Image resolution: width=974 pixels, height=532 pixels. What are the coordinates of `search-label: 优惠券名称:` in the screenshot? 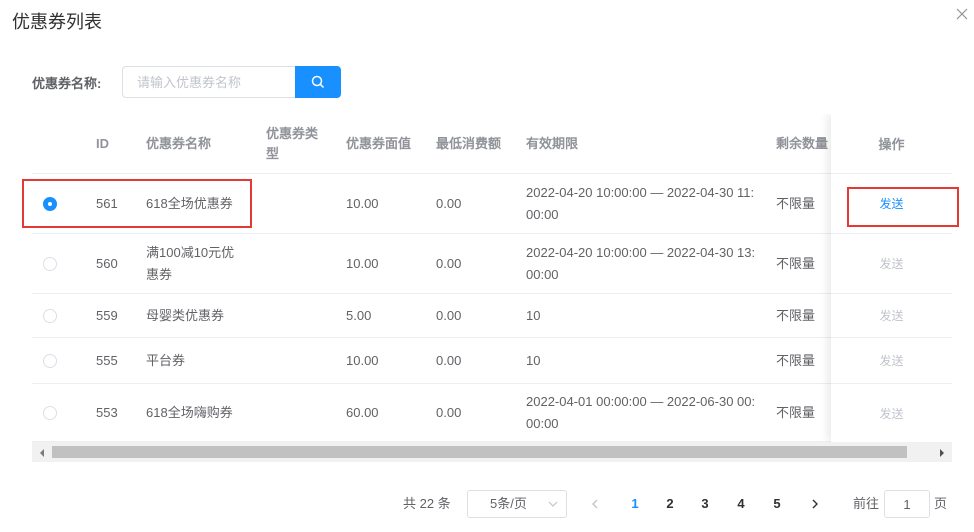 It's located at (67, 83).